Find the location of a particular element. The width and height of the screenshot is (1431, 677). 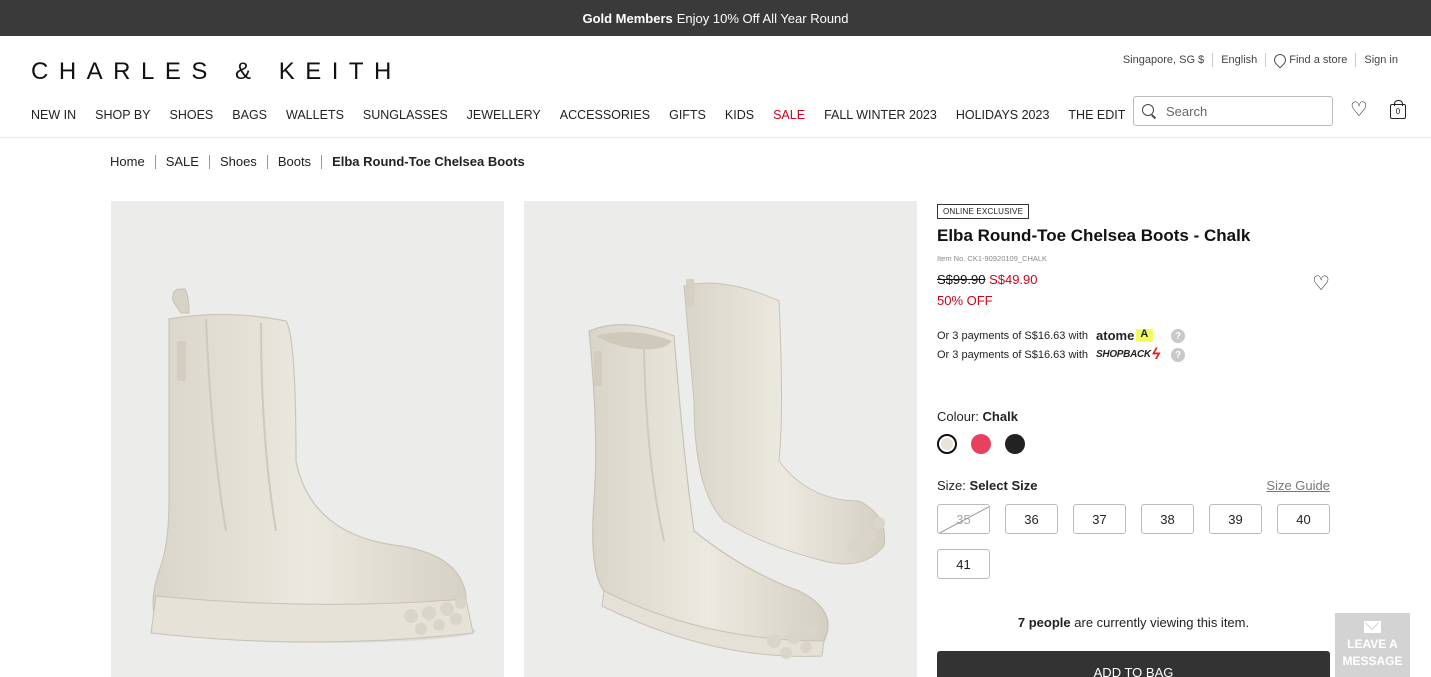

find-store-label: Find a store is located at coordinates (1318, 60).